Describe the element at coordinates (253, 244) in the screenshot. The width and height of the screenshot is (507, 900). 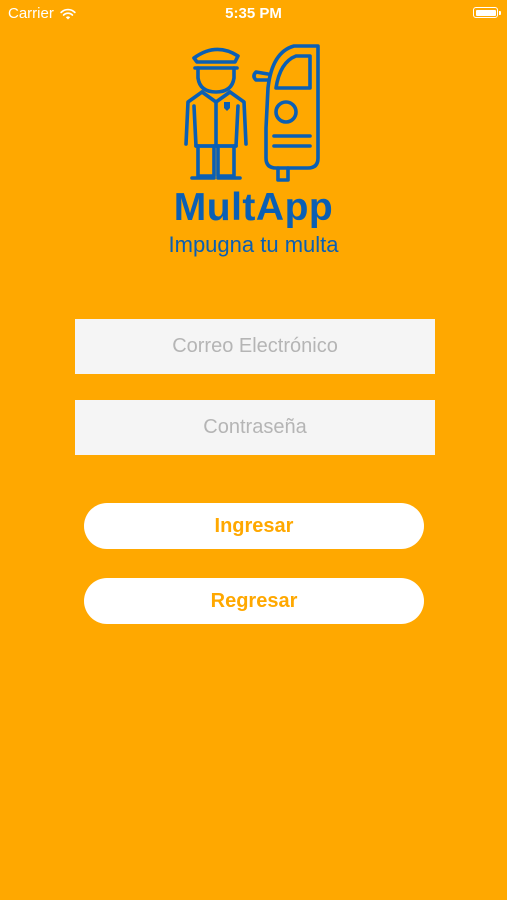
I see `brand-tagline: Impugna tu multa` at that location.